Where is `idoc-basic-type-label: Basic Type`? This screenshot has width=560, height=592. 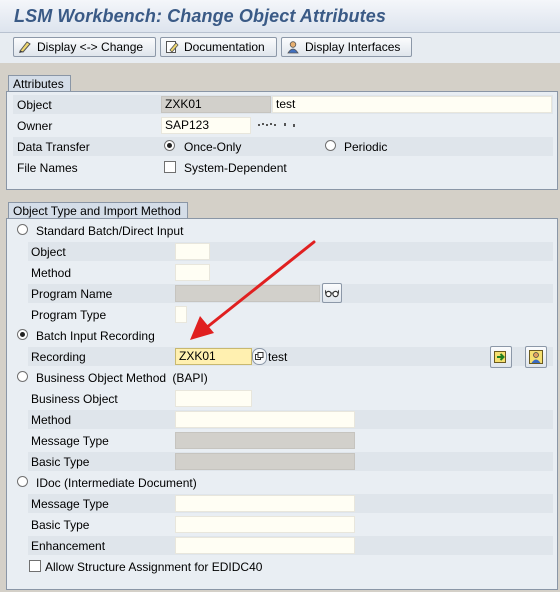 idoc-basic-type-label: Basic Type is located at coordinates (60, 525).